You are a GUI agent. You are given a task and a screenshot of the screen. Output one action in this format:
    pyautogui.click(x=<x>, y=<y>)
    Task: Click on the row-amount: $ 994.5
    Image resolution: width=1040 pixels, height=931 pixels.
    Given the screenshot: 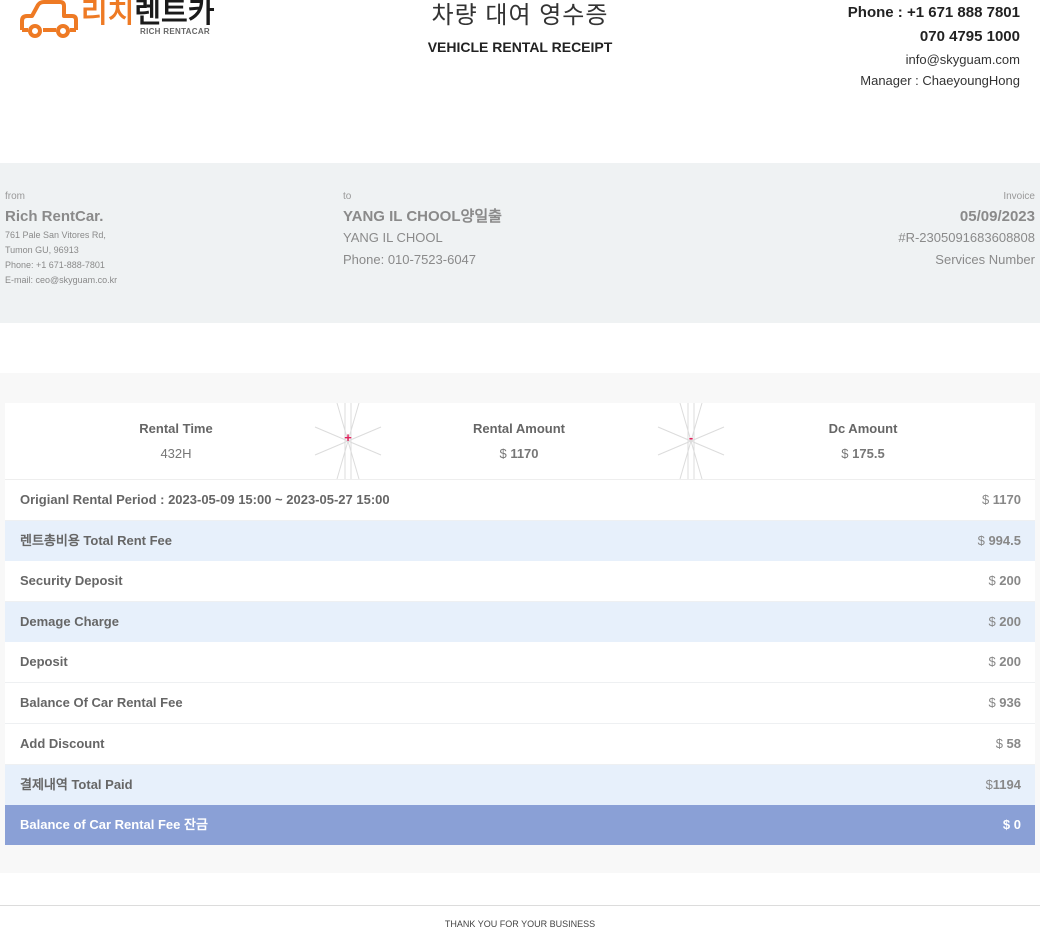 What is the action you would take?
    pyautogui.click(x=999, y=541)
    